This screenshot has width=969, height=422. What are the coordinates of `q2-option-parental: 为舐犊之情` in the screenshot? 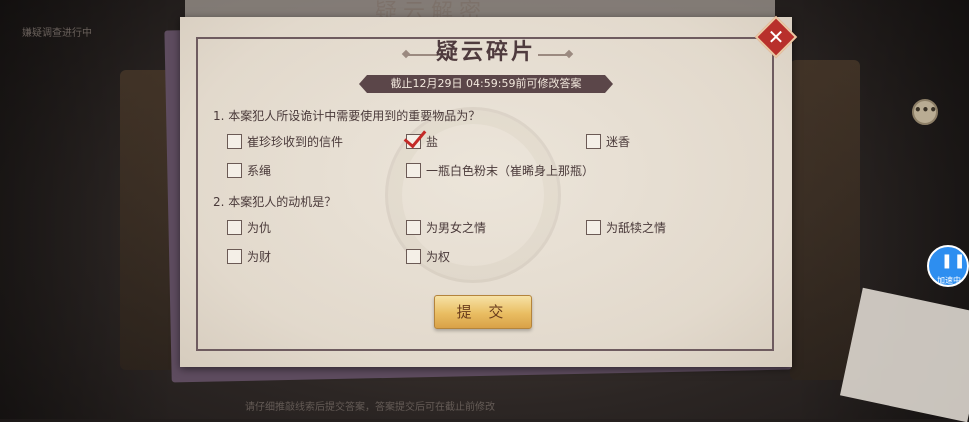 It's located at (626, 227).